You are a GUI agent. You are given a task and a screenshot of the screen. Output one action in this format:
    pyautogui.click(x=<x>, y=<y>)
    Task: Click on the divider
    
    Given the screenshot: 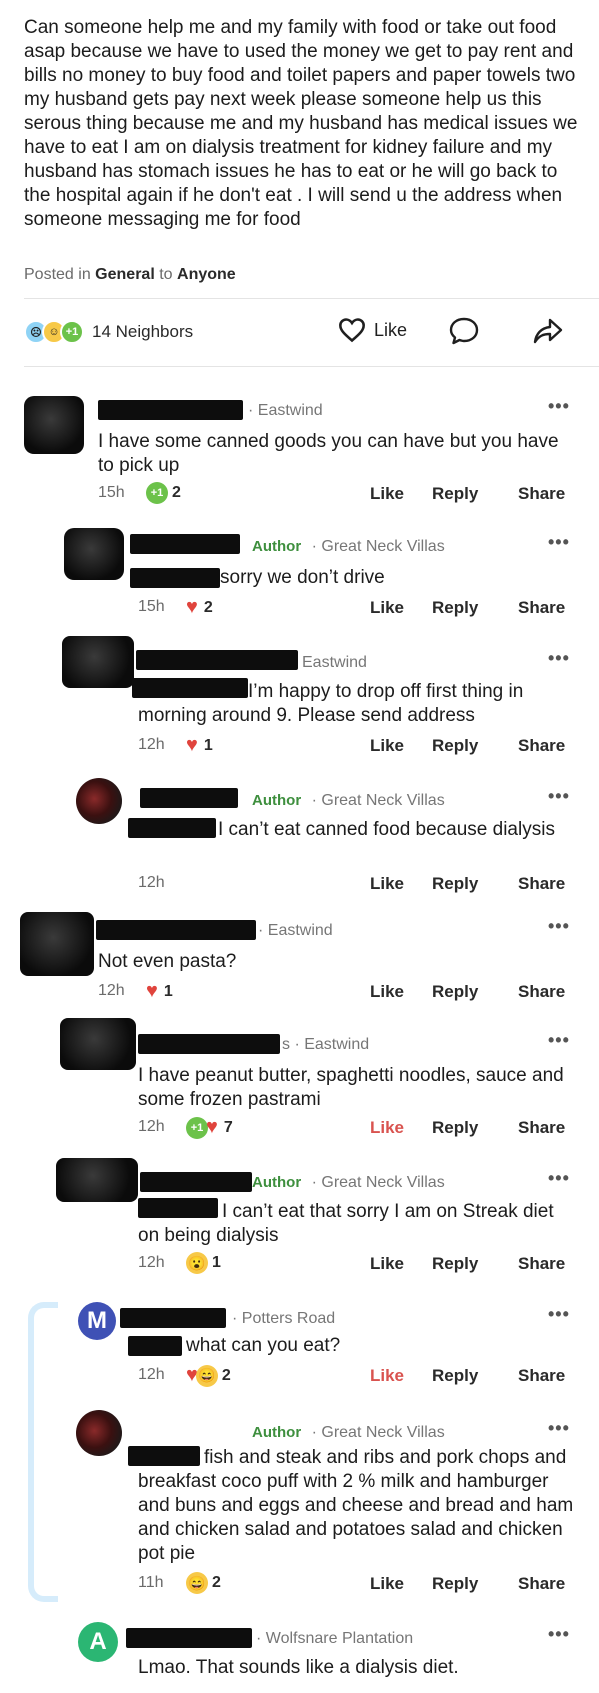 What is the action you would take?
    pyautogui.click(x=311, y=366)
    